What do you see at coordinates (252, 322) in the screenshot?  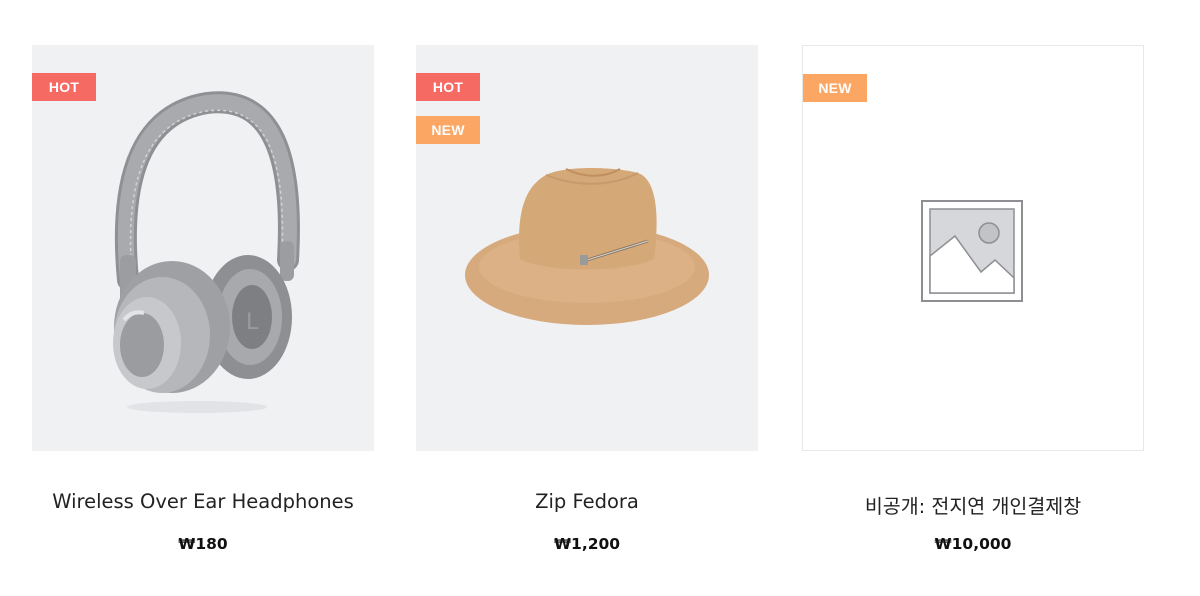 I see `svg-text: L` at bounding box center [252, 322].